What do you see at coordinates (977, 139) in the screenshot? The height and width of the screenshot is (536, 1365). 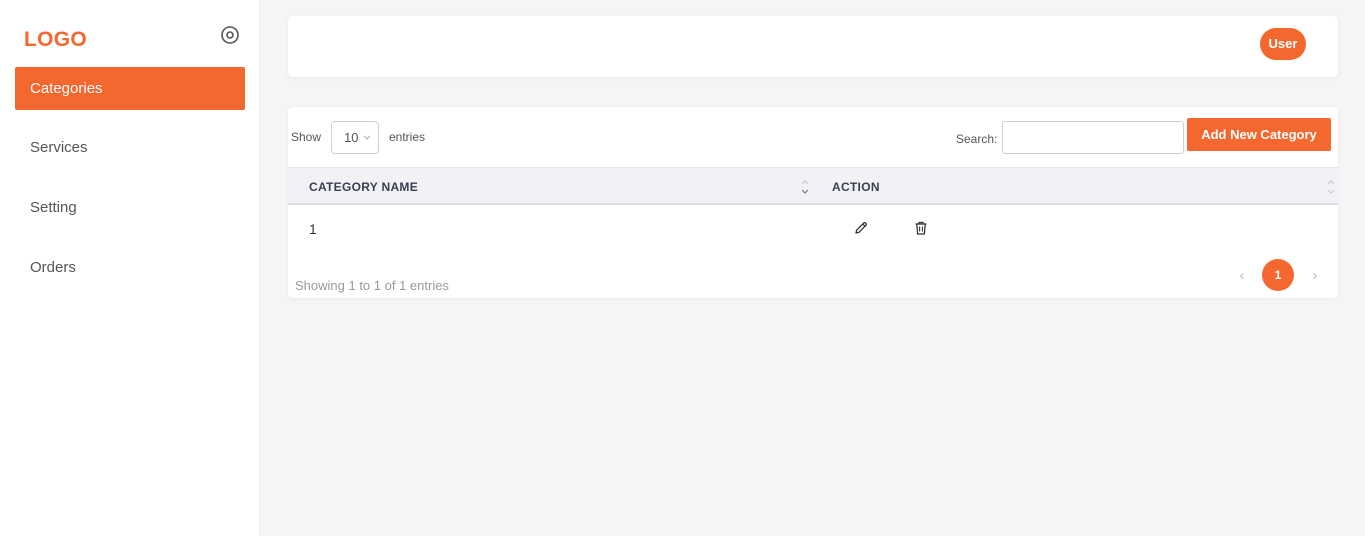 I see `search-label: Search:` at bounding box center [977, 139].